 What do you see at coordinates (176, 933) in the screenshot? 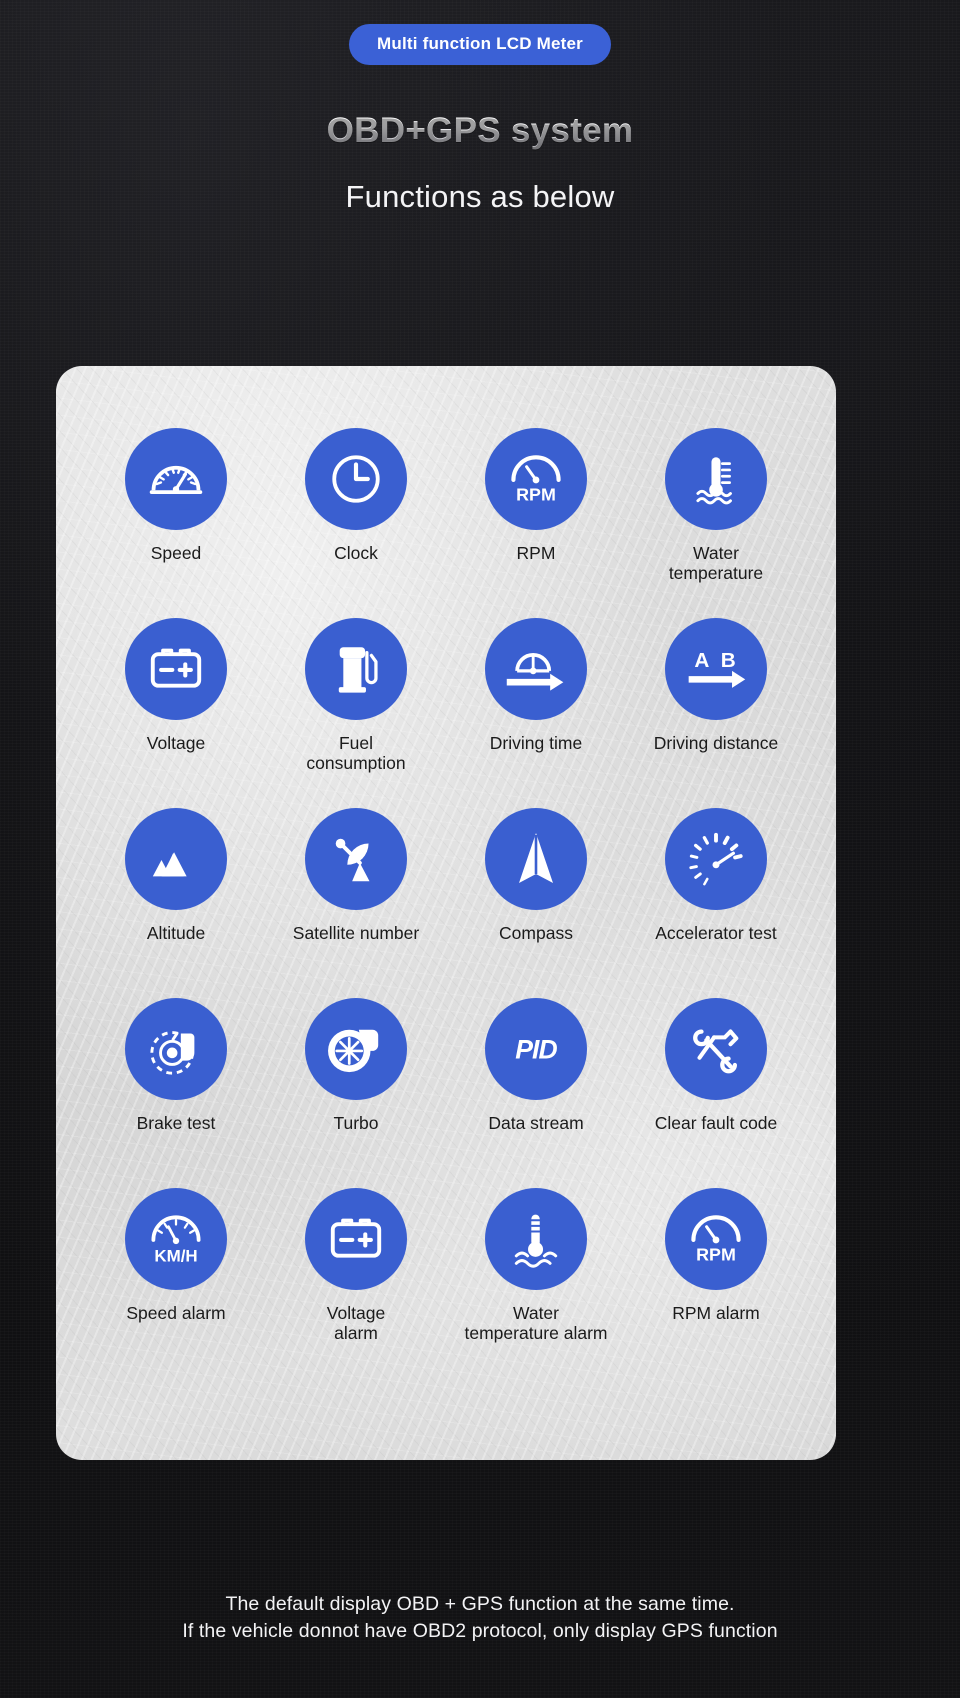
I see `feature-label: Altitude` at bounding box center [176, 933].